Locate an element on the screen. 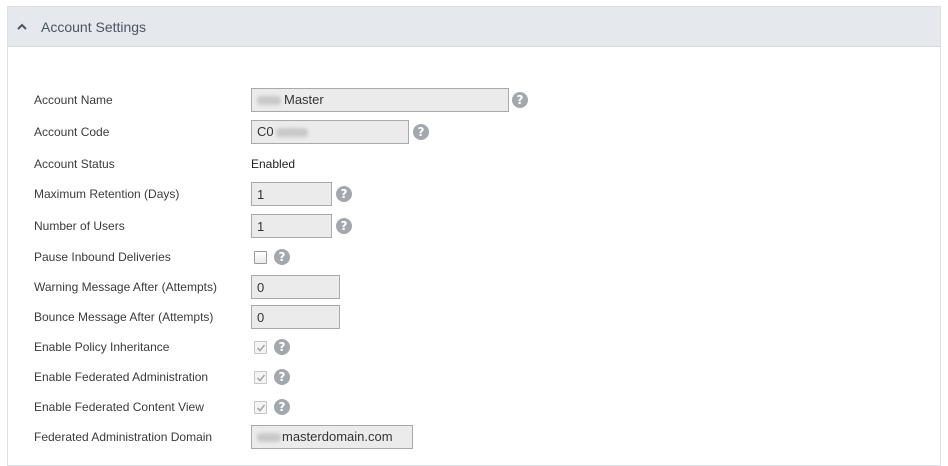 Image resolution: width=948 pixels, height=466 pixels. number-of-users-input is located at coordinates (291, 226).